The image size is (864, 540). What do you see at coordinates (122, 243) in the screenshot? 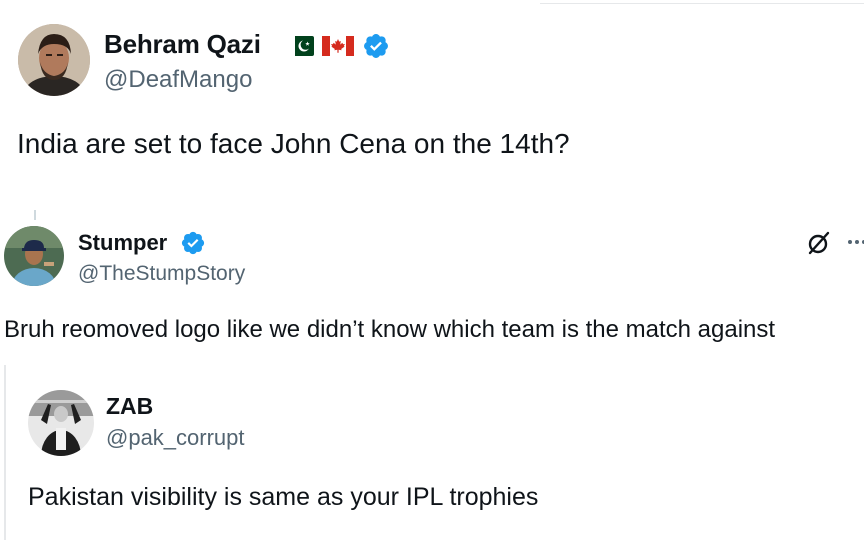
I see `author-name: Stumper` at bounding box center [122, 243].